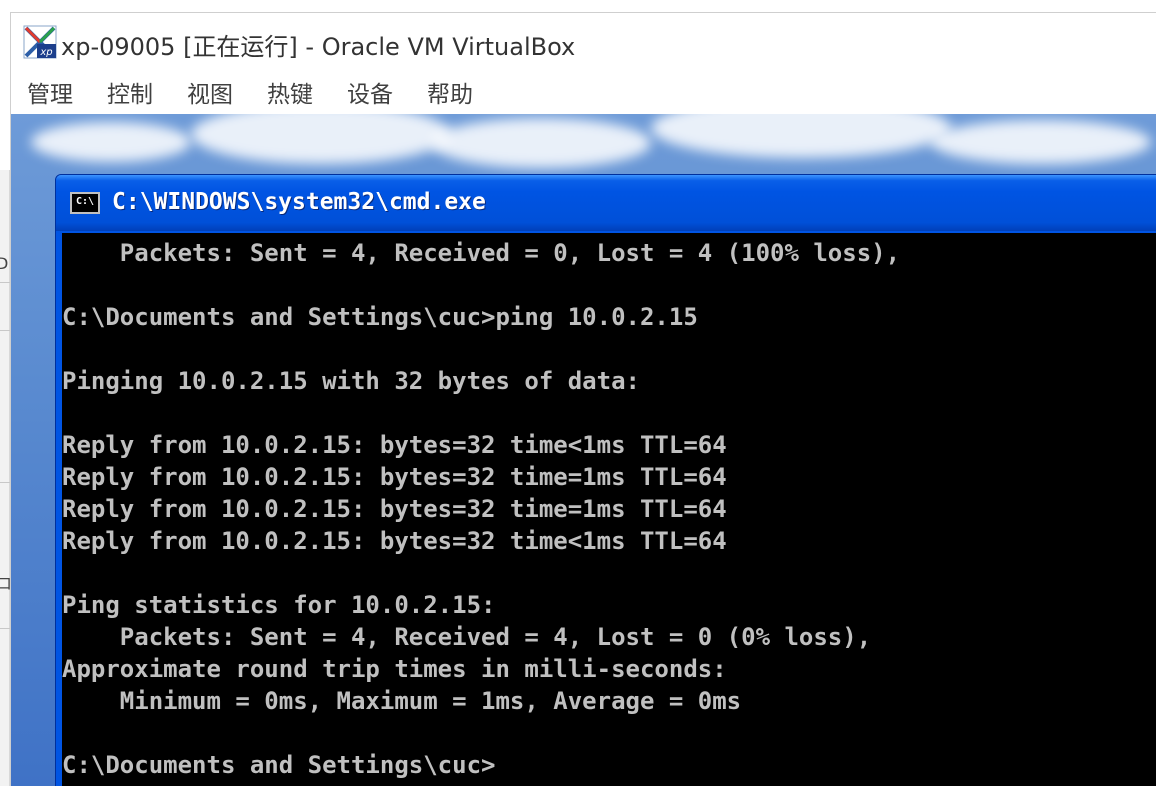 The width and height of the screenshot is (1156, 786). Describe the element at coordinates (4, 263) in the screenshot. I see `background-window-glyph: D` at that location.